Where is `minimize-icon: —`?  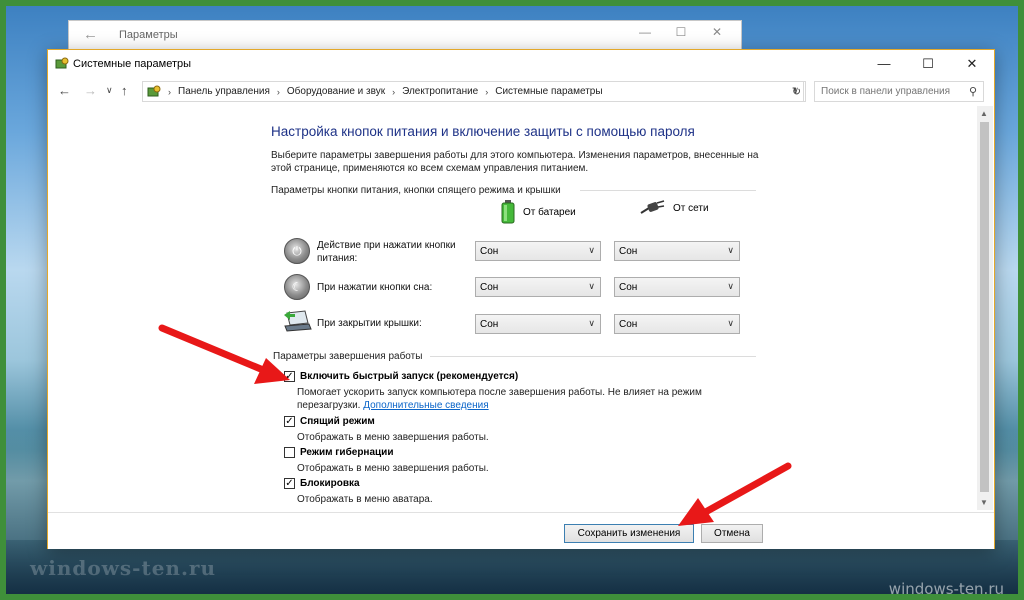 minimize-icon: — is located at coordinates (645, 32).